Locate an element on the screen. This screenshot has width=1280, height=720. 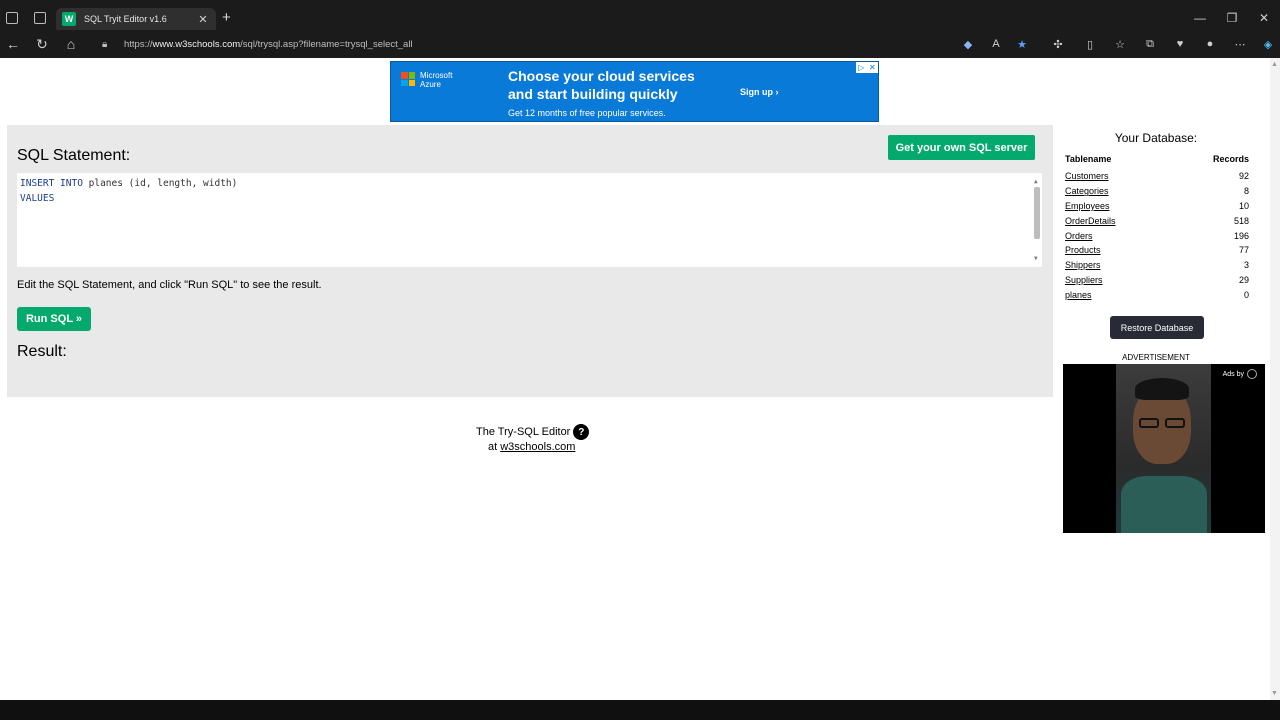
ads-by-badge: Ads by is located at coordinates (1240, 374).